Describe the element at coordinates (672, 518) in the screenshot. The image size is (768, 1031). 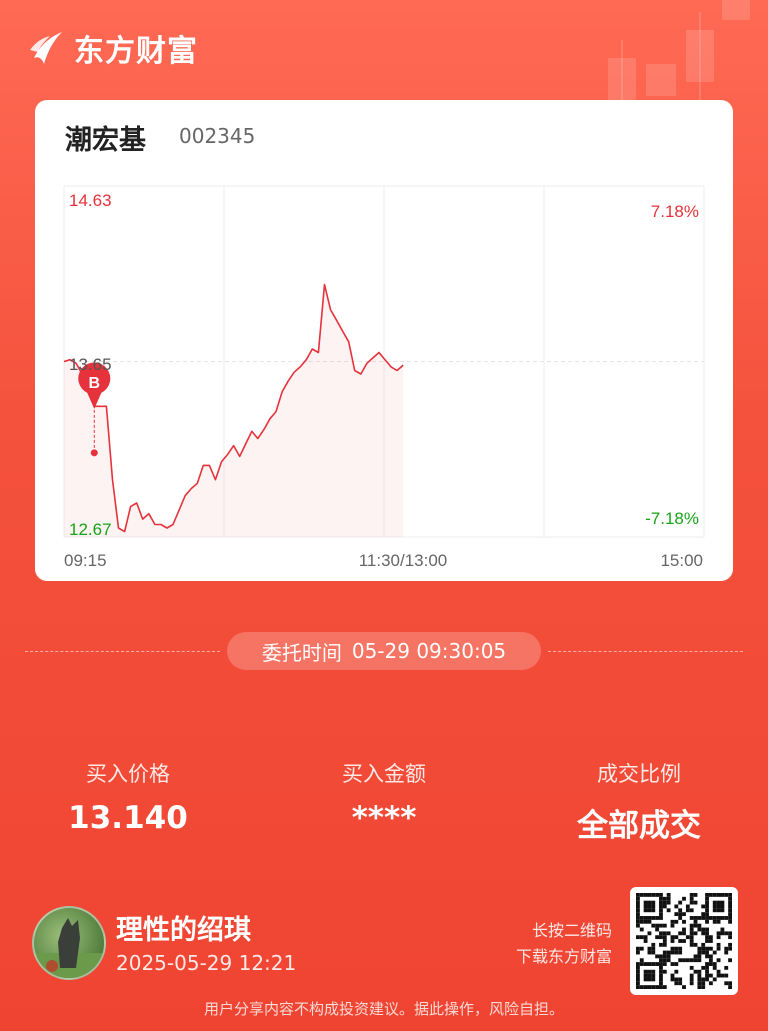
I see `pct-low-label: -7.18%` at that location.